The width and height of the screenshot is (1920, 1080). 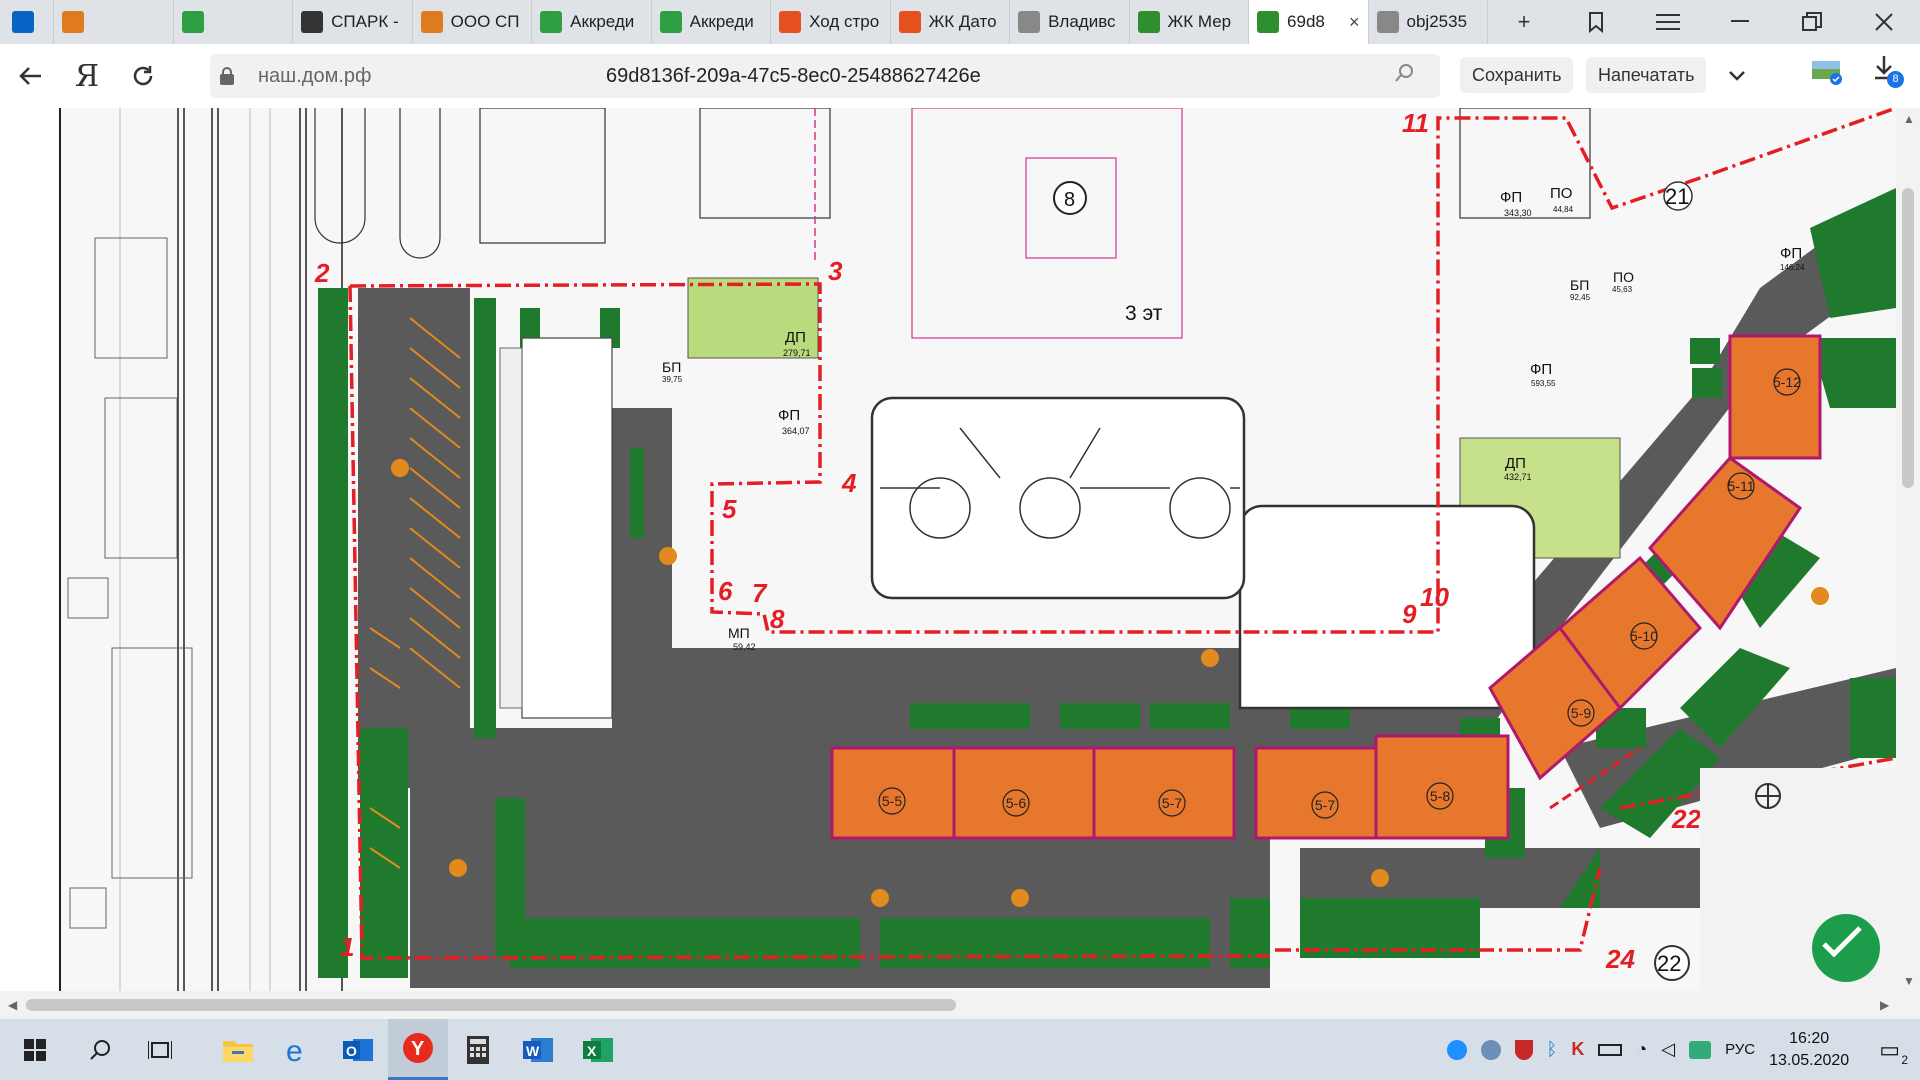 What do you see at coordinates (744, 647) in the screenshot?
I see `mp-area: 59,42` at bounding box center [744, 647].